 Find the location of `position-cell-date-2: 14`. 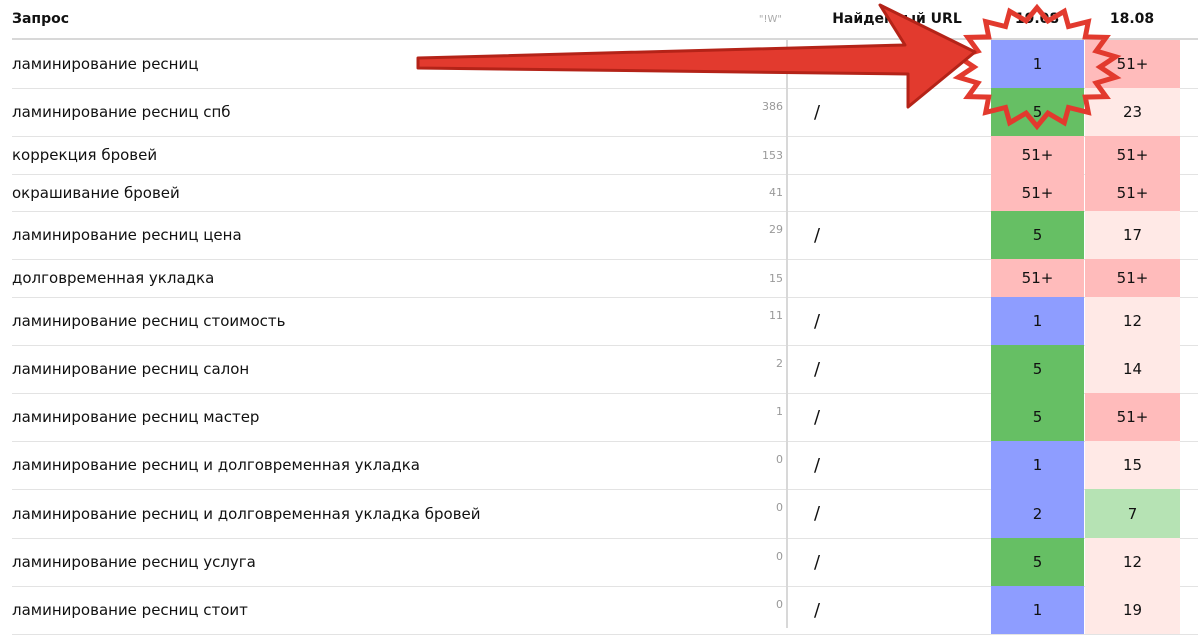

position-cell-date-2: 14 is located at coordinates (1132, 369).